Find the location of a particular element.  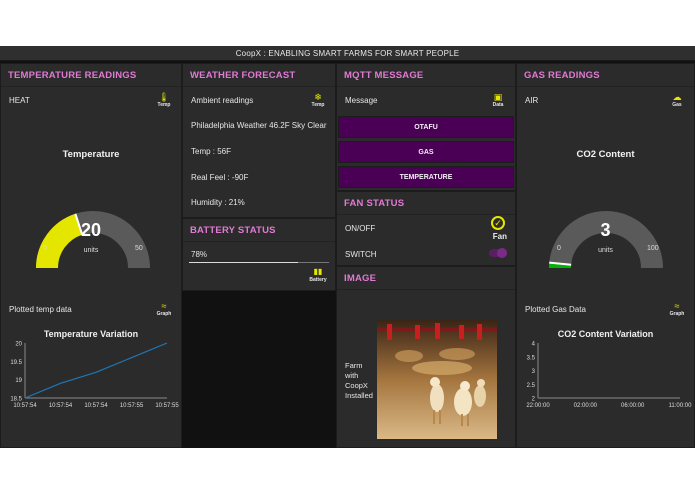

card-title: FAN STATUS is located at coordinates (374, 203).